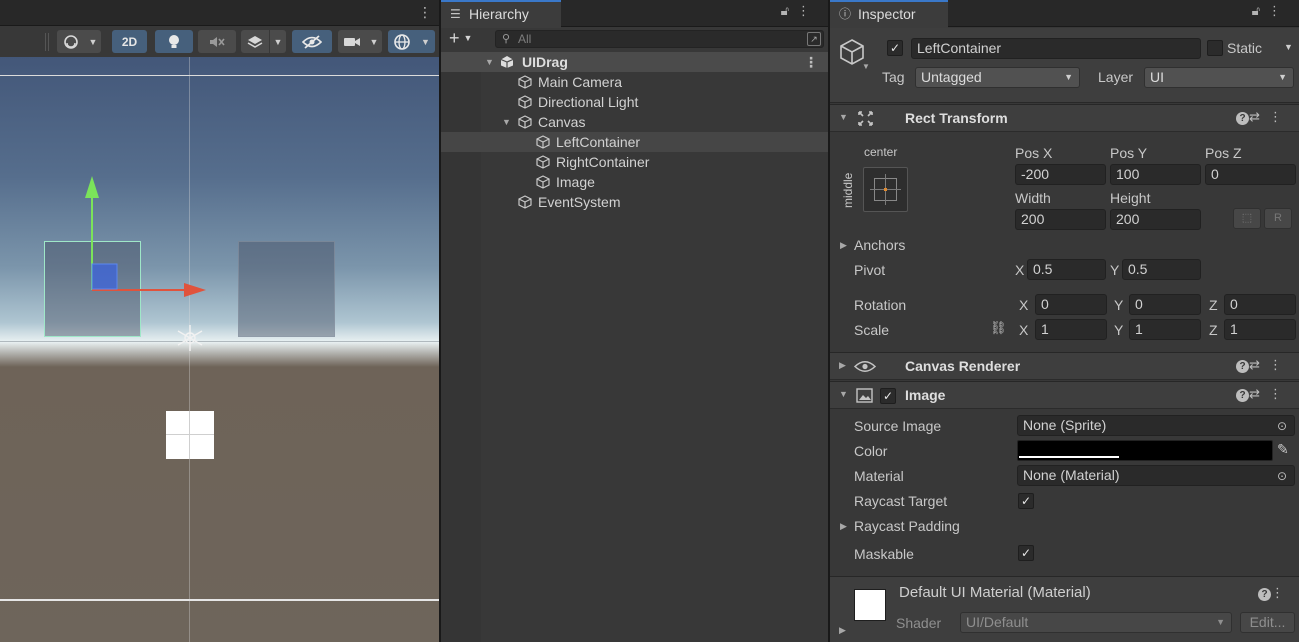 The height and width of the screenshot is (642, 1299). I want to click on chevron-down-icon: ▼, so click(468, 38).